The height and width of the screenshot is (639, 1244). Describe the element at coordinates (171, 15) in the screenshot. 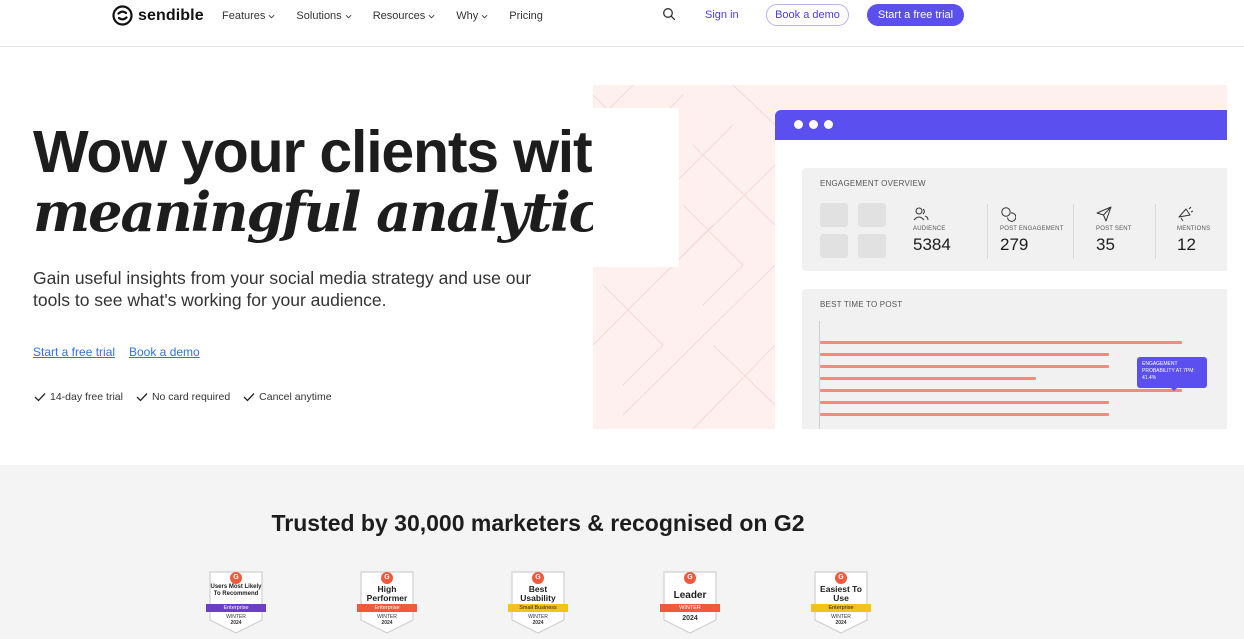

I see `logo-text: sendible` at that location.